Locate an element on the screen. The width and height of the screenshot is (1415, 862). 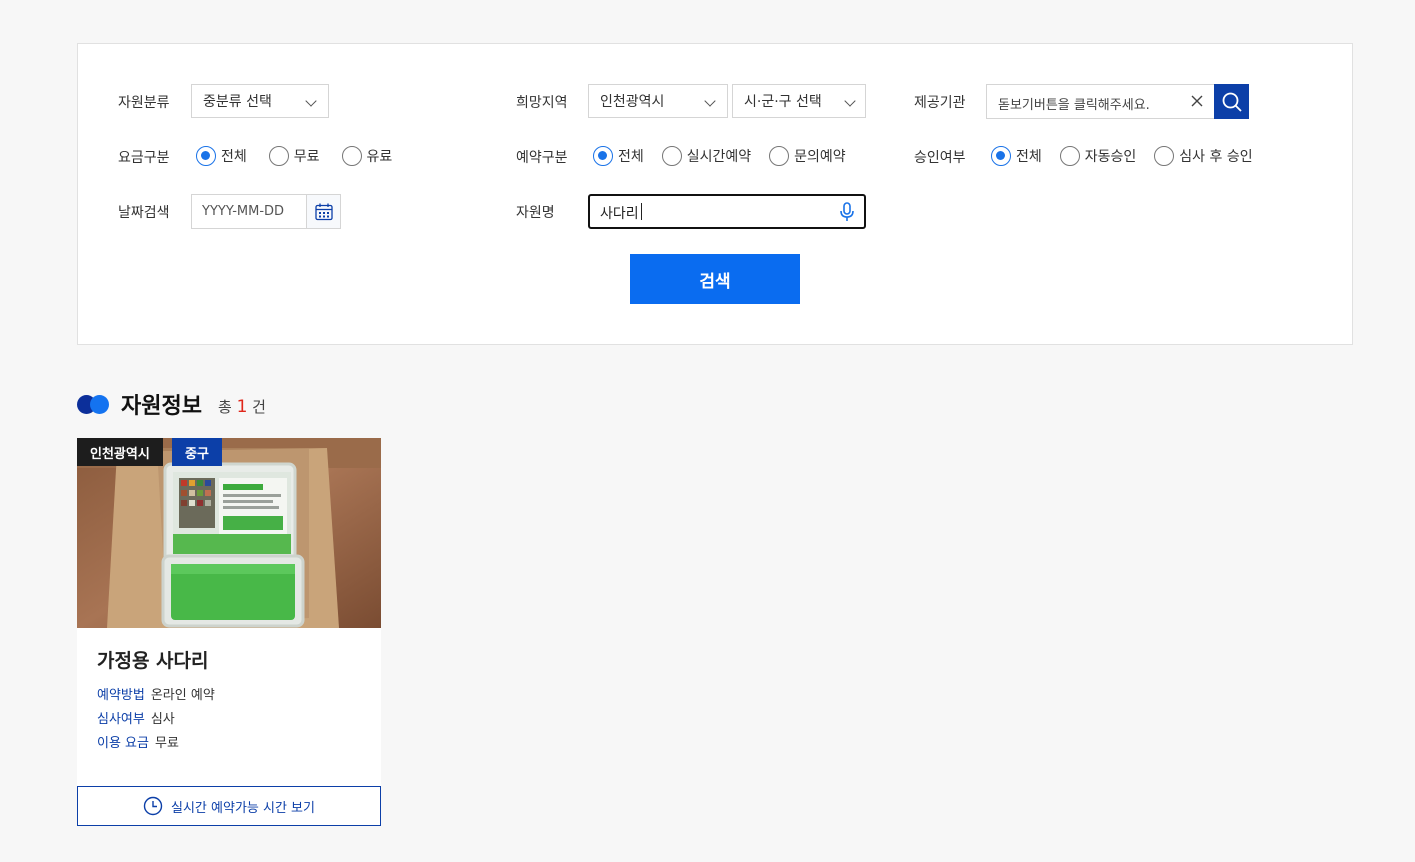
date-placeholder: YYYY-MM-DD is located at coordinates (243, 211).